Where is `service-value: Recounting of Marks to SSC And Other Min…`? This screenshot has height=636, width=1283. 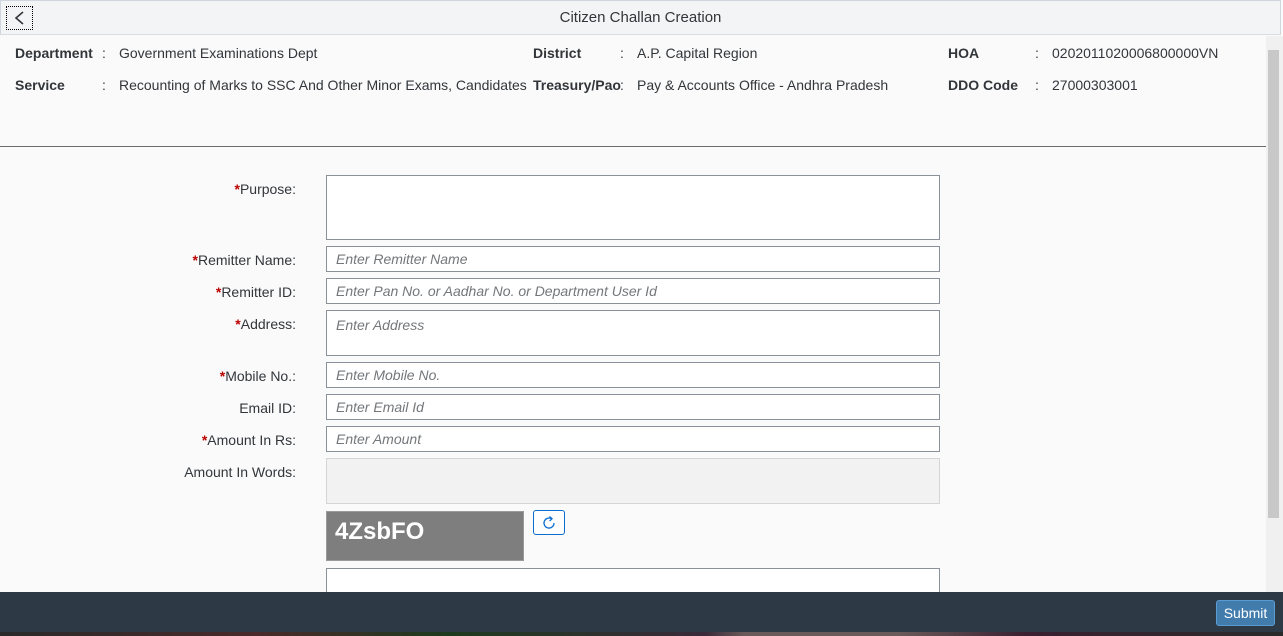
service-value: Recounting of Marks to SSC And Other Min… is located at coordinates (323, 85).